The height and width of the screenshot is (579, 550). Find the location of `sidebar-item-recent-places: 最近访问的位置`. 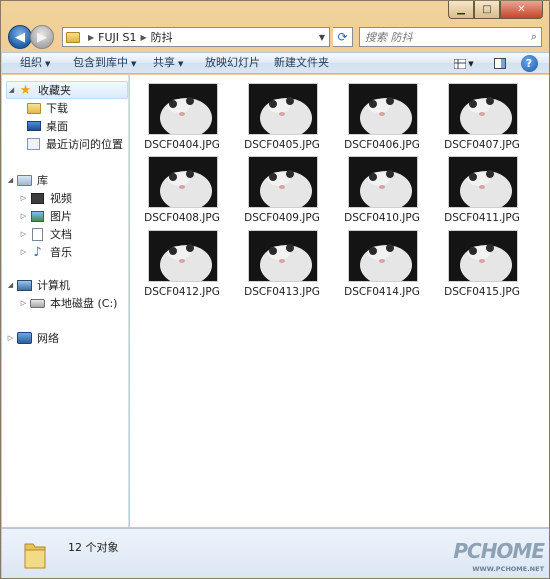

sidebar-item-recent-places: 最近访问的位置 is located at coordinates (73, 144).